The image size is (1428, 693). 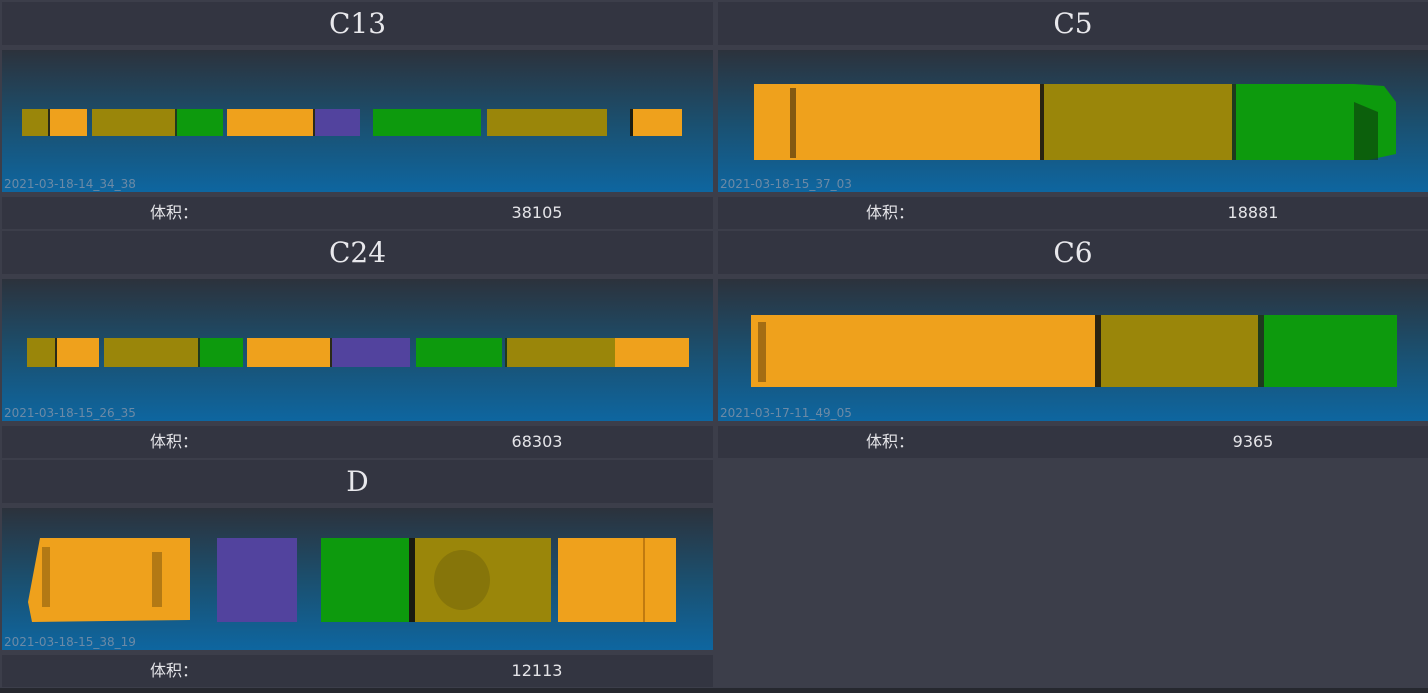 What do you see at coordinates (537, 212) in the screenshot?
I see `volume-value: 38105` at bounding box center [537, 212].